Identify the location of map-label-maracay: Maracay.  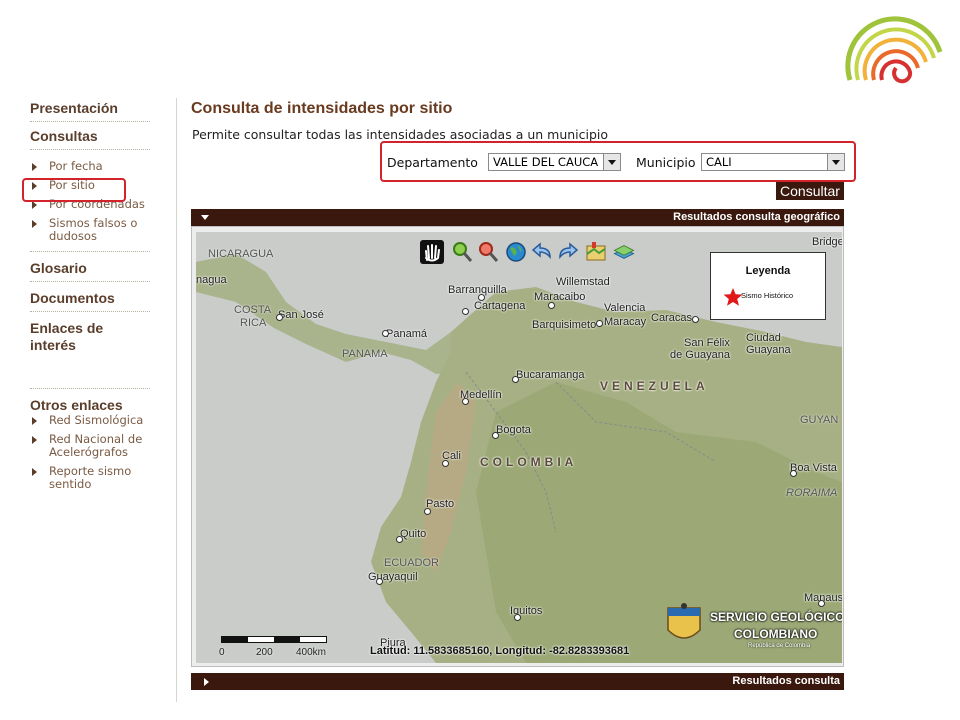
(625, 322).